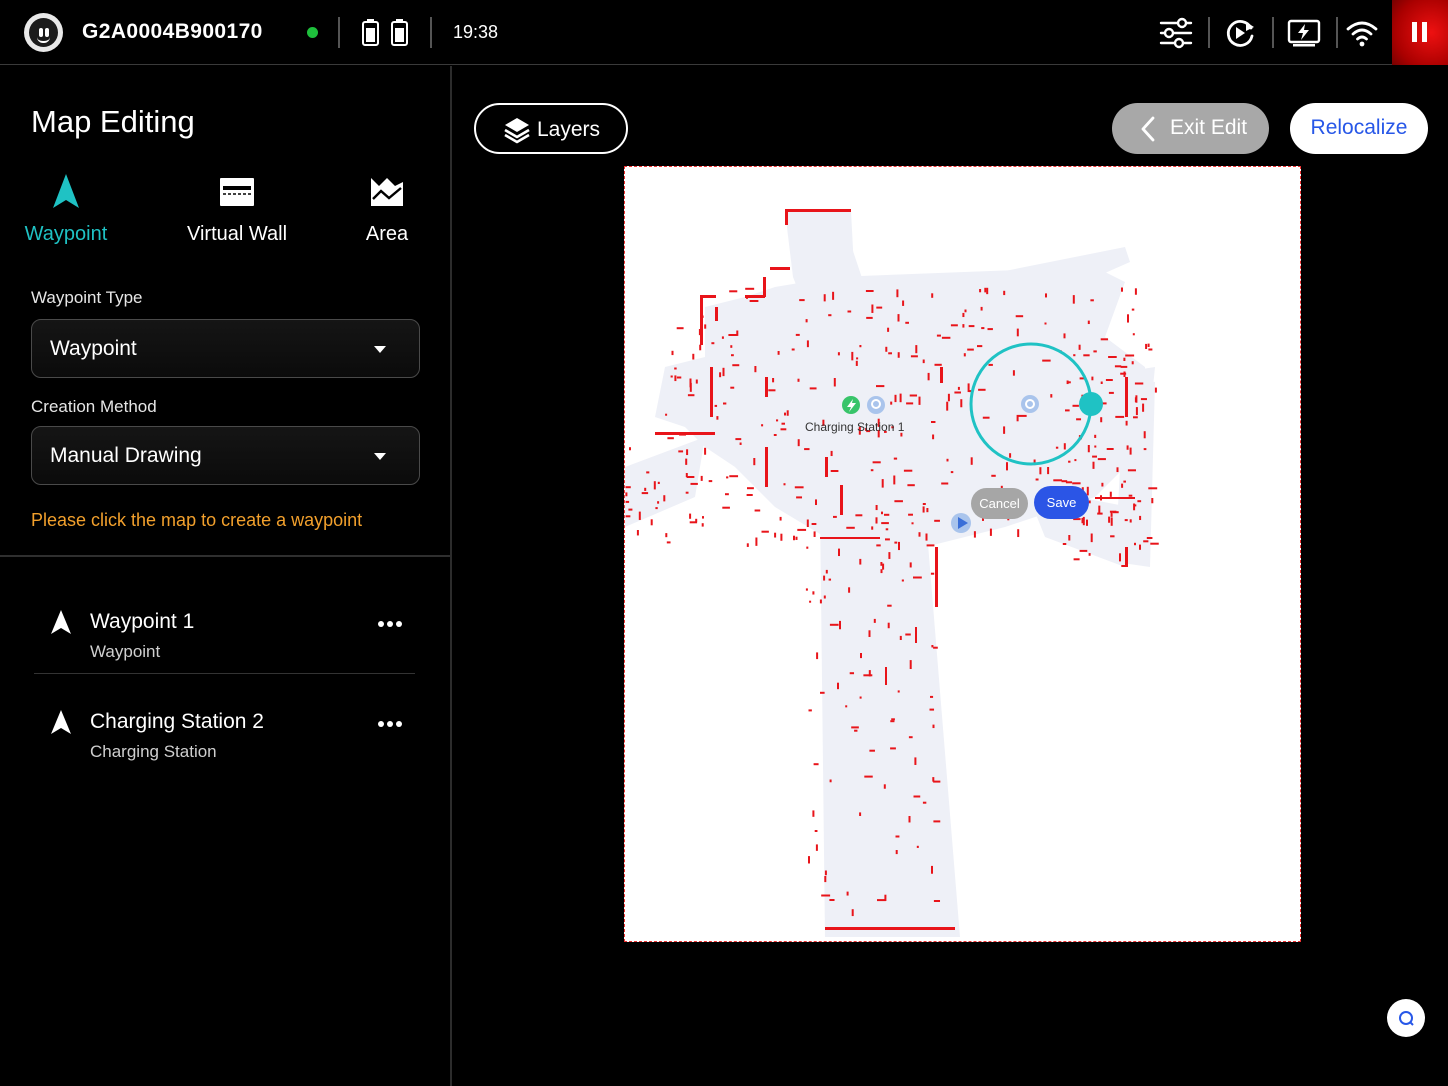 The width and height of the screenshot is (1448, 1086). Describe the element at coordinates (237, 234) in the screenshot. I see `tab-label: Virtual Wall` at that location.